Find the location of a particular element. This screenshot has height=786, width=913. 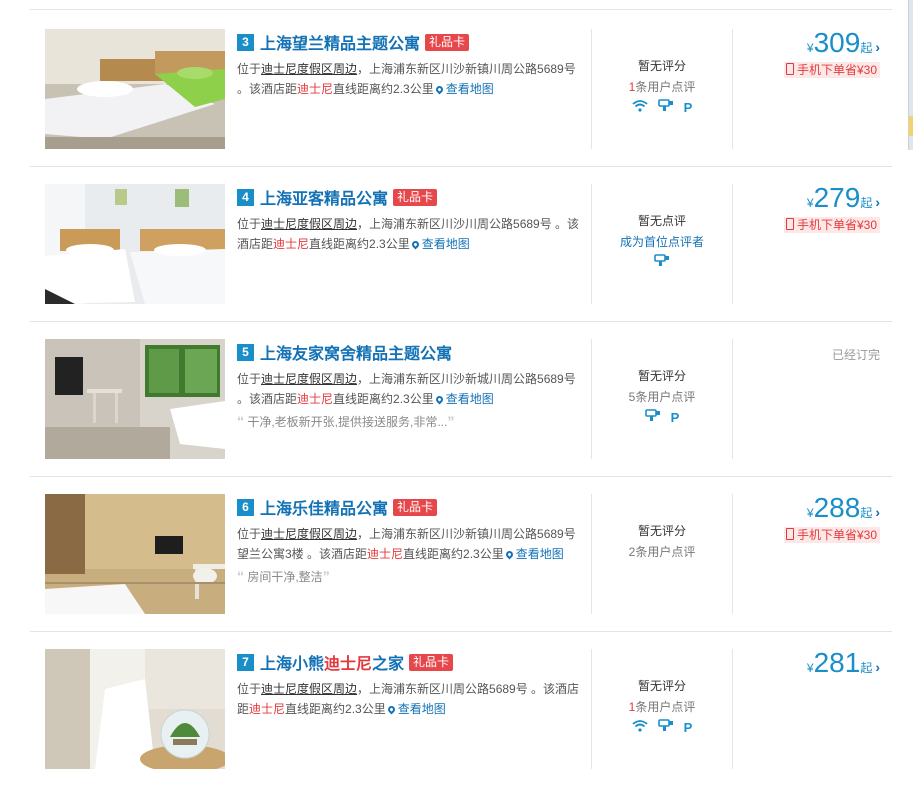

price-suffix: 起 is located at coordinates (866, 668).